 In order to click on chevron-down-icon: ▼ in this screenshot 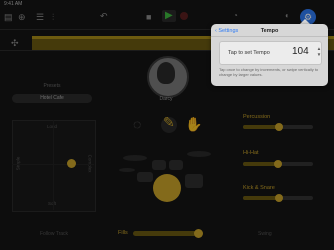, I will do `click(319, 55)`.